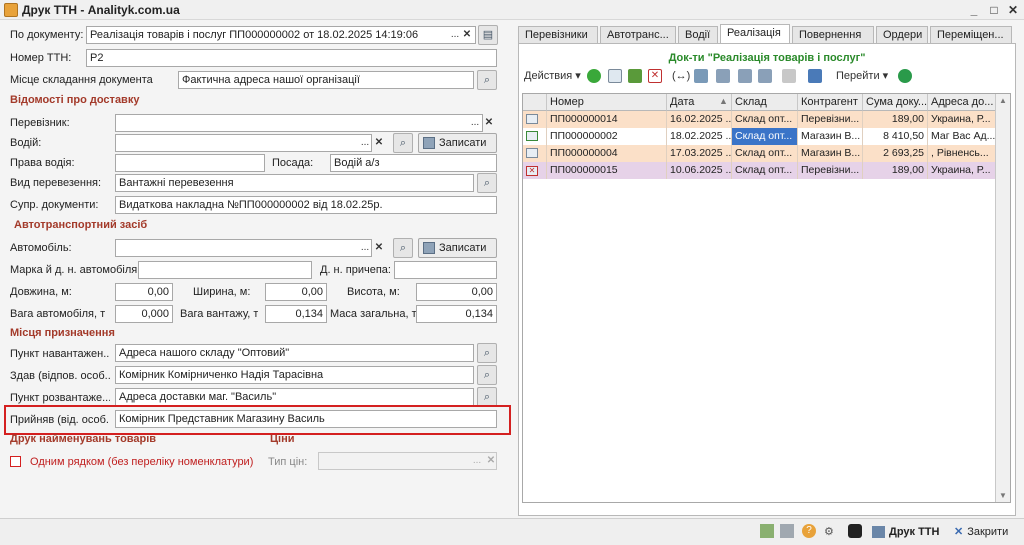  Describe the element at coordinates (225, 270) in the screenshot. I see `car-model-field` at that location.